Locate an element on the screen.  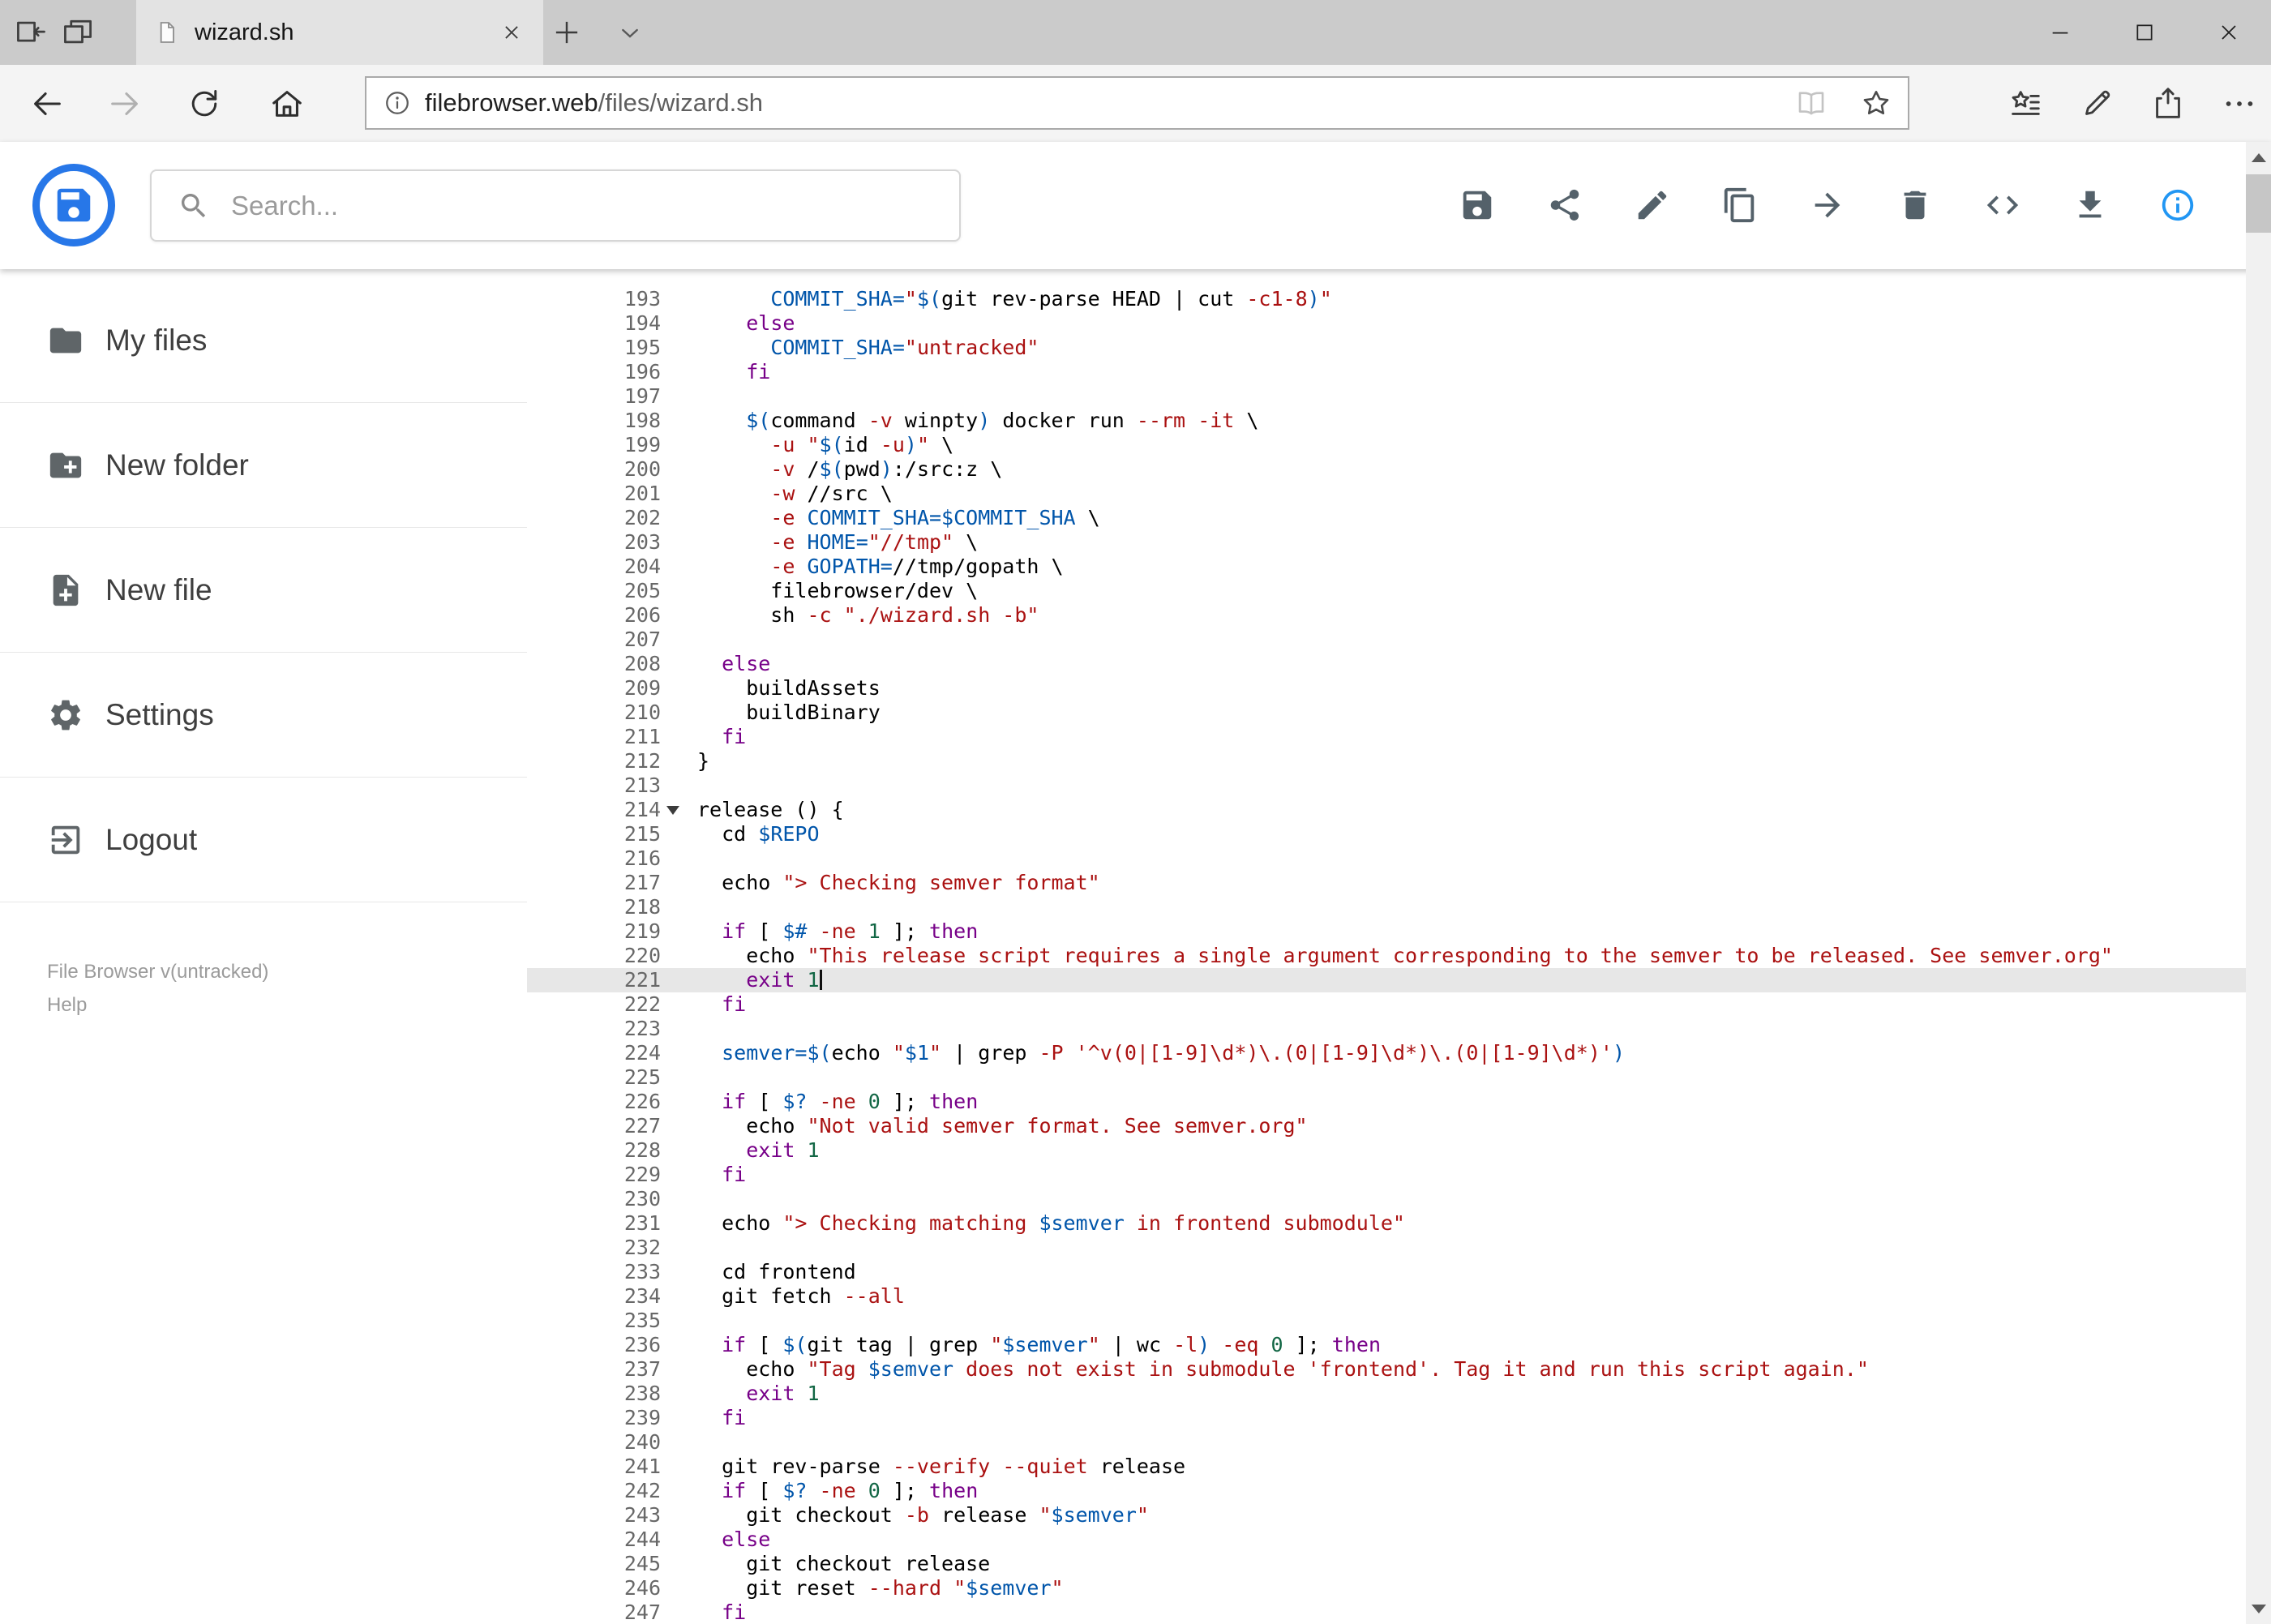
sidebar-item-new-folder: New folder is located at coordinates (264, 465).